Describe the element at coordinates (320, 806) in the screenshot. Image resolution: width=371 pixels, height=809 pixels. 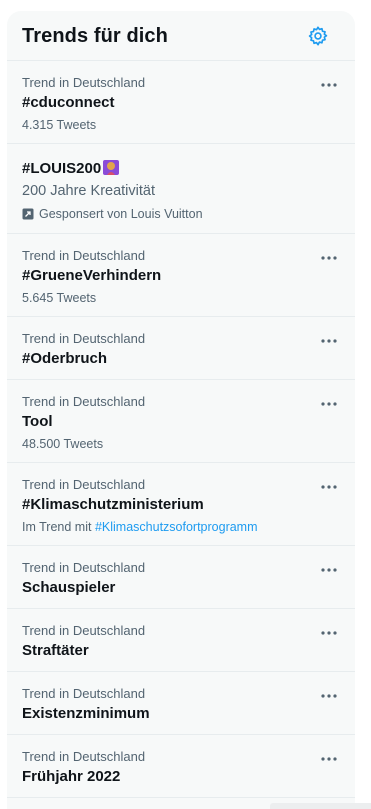
I see `scroll-indicator` at that location.